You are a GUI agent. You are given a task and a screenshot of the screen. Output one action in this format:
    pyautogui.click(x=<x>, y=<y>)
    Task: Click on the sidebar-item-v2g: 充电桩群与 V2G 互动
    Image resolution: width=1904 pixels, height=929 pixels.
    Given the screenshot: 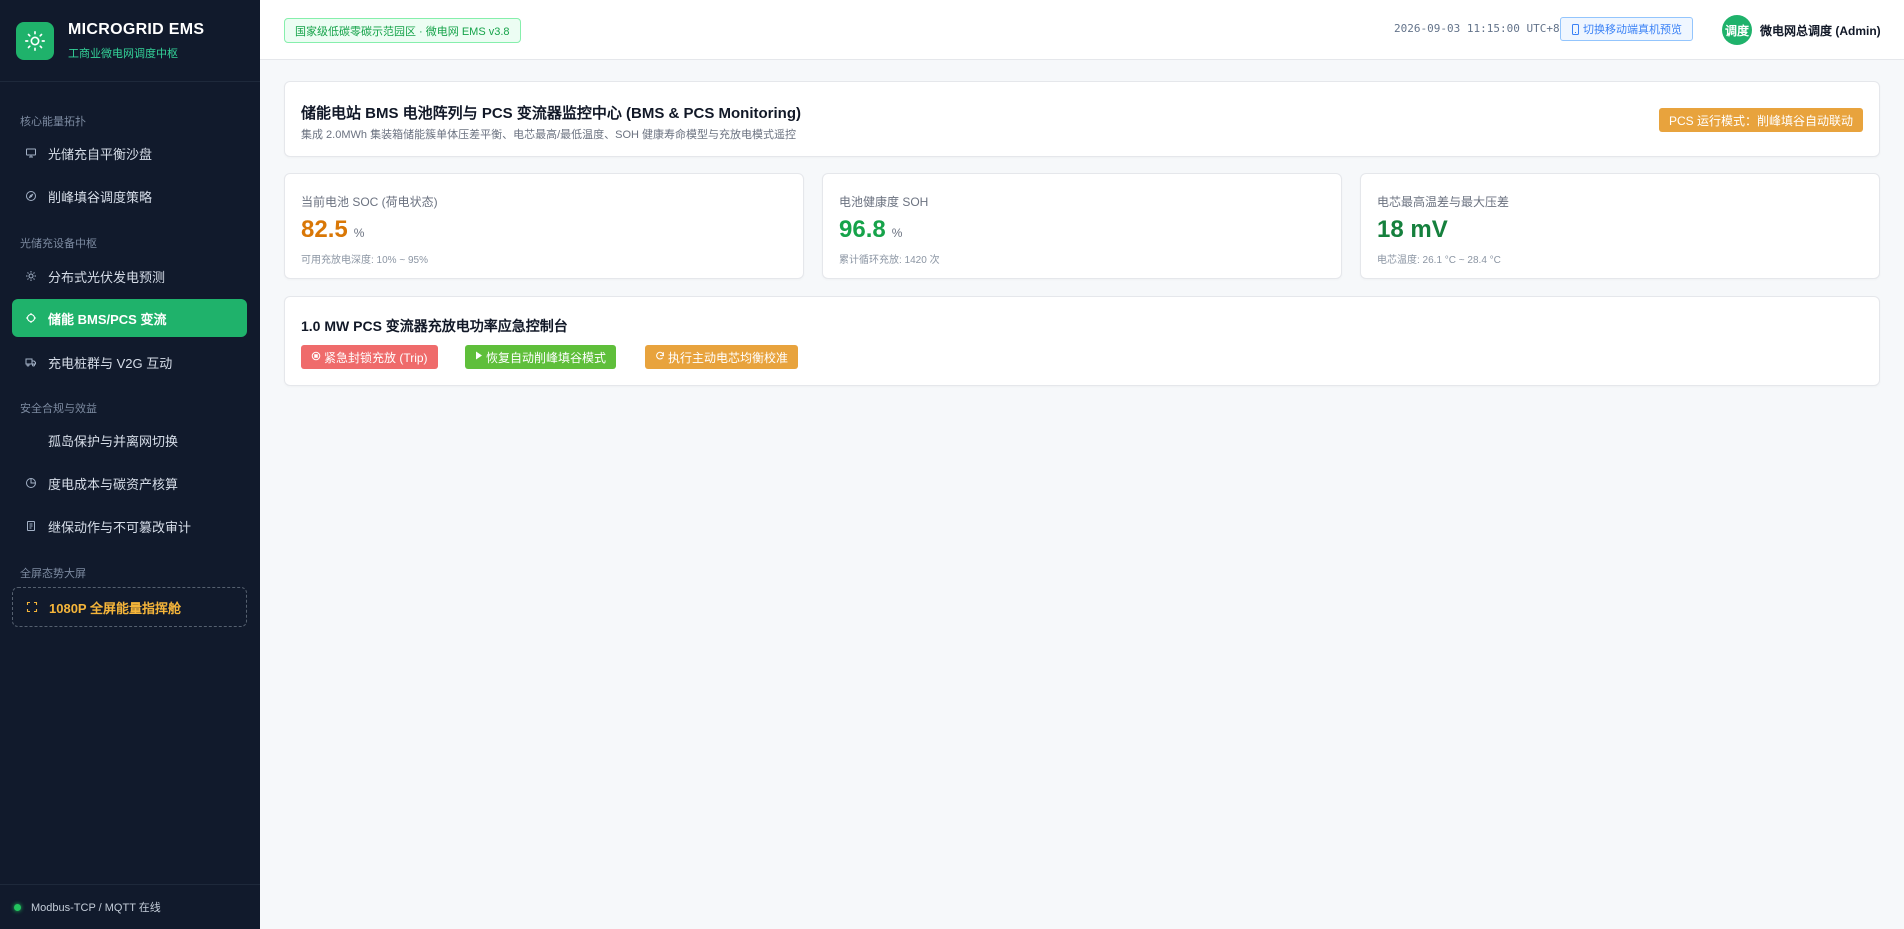 What is the action you would take?
    pyautogui.click(x=129, y=362)
    